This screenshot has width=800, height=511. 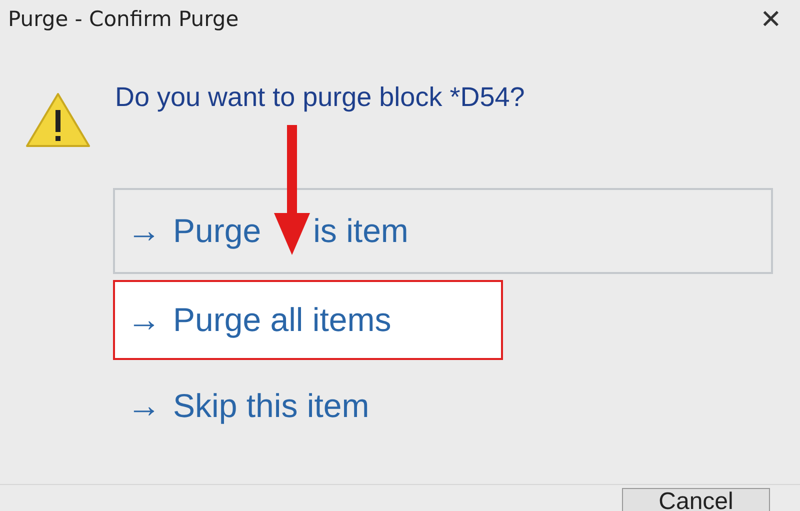 What do you see at coordinates (771, 19) in the screenshot?
I see `close-button: ✕` at bounding box center [771, 19].